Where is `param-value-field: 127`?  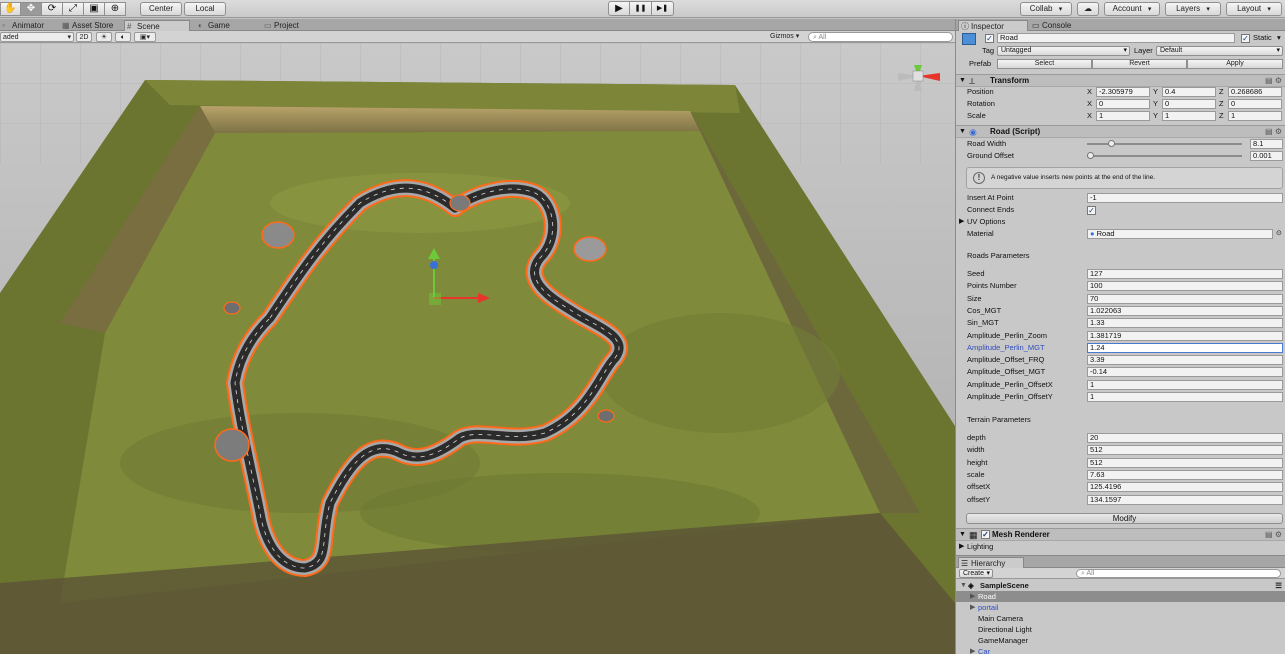 param-value-field: 127 is located at coordinates (1185, 274).